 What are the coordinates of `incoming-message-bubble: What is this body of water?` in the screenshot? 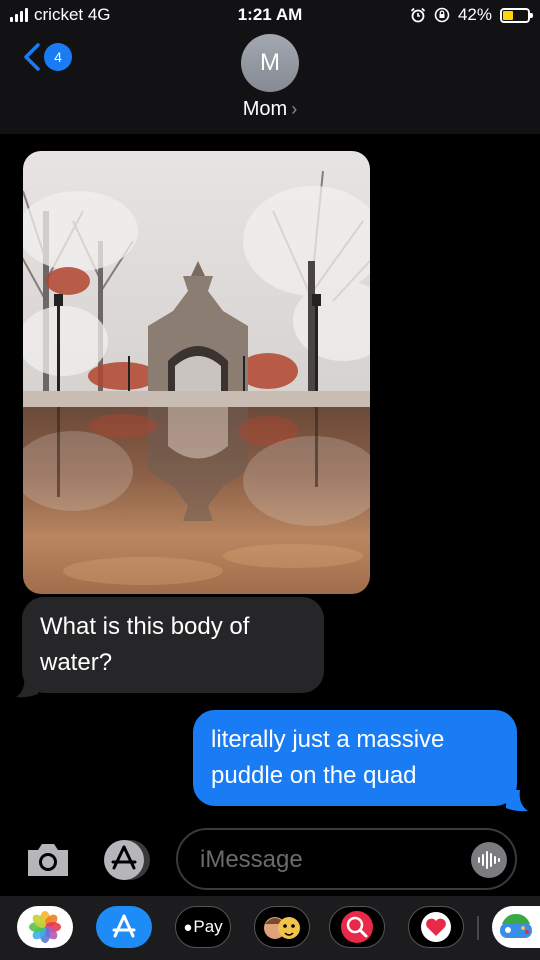 It's located at (173, 645).